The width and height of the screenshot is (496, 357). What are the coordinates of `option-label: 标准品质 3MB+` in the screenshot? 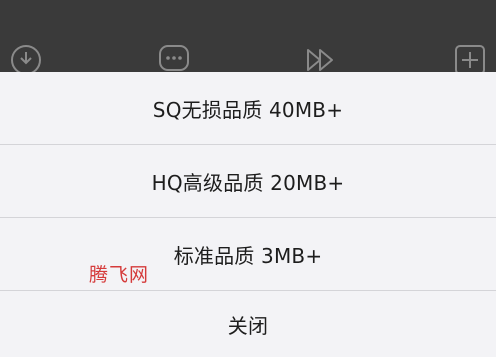 It's located at (248, 255).